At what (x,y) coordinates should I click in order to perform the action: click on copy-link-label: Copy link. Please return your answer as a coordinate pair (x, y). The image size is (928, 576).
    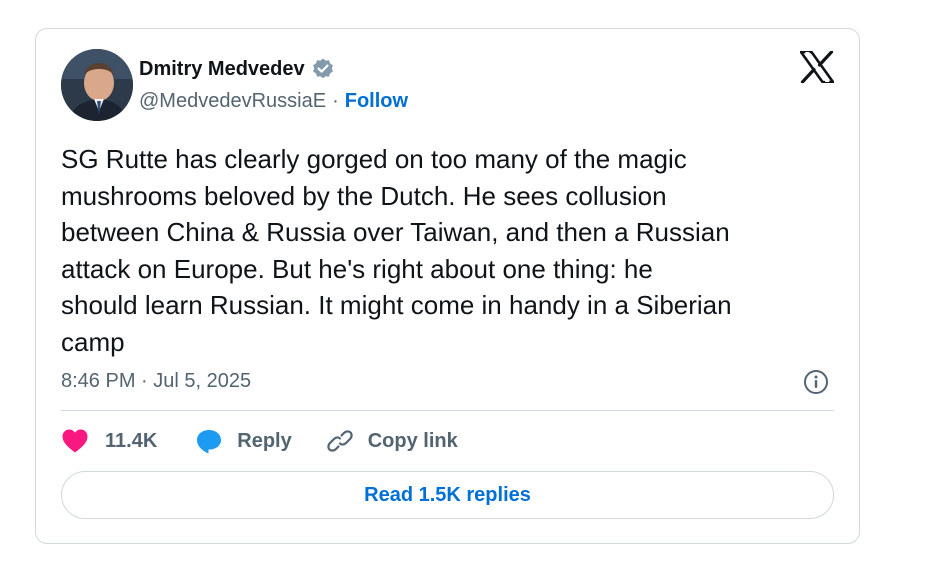
    Looking at the image, I should click on (412, 440).